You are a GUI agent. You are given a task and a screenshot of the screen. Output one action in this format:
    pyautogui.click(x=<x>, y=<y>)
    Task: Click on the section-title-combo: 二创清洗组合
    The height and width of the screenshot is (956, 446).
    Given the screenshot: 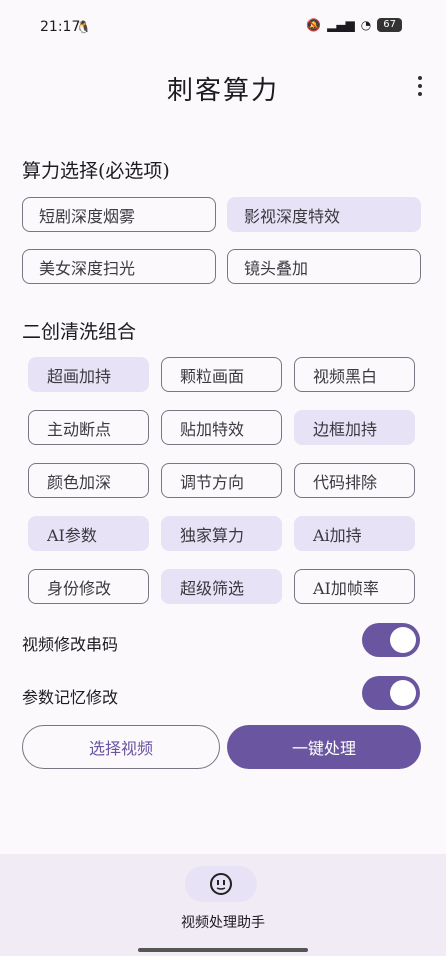 What is the action you would take?
    pyautogui.click(x=79, y=332)
    